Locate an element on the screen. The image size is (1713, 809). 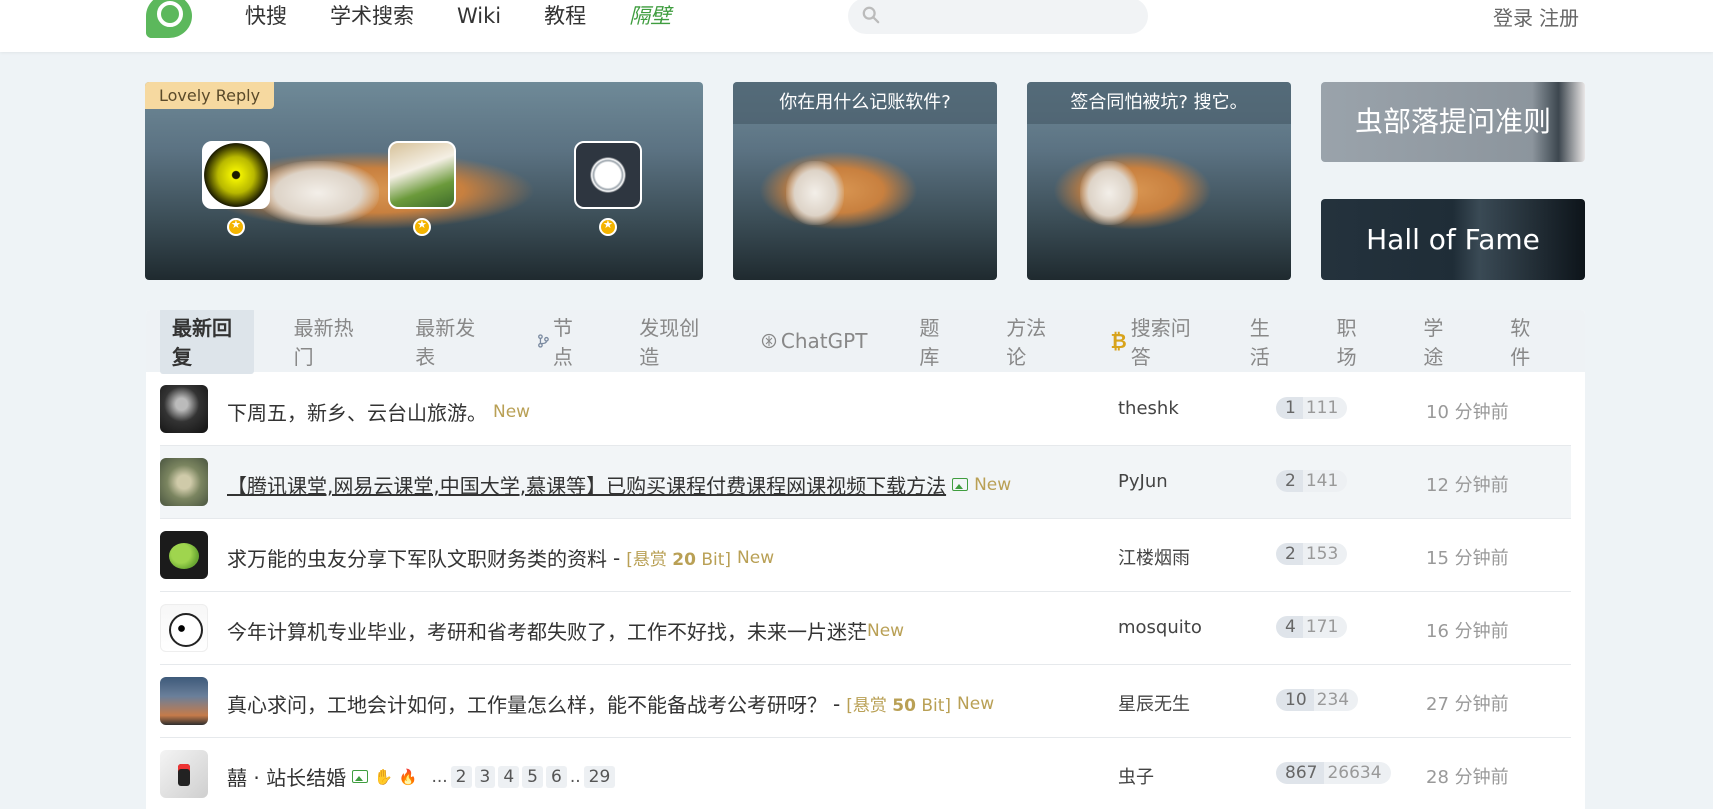
tab-label: 发现创造 is located at coordinates (669, 342).